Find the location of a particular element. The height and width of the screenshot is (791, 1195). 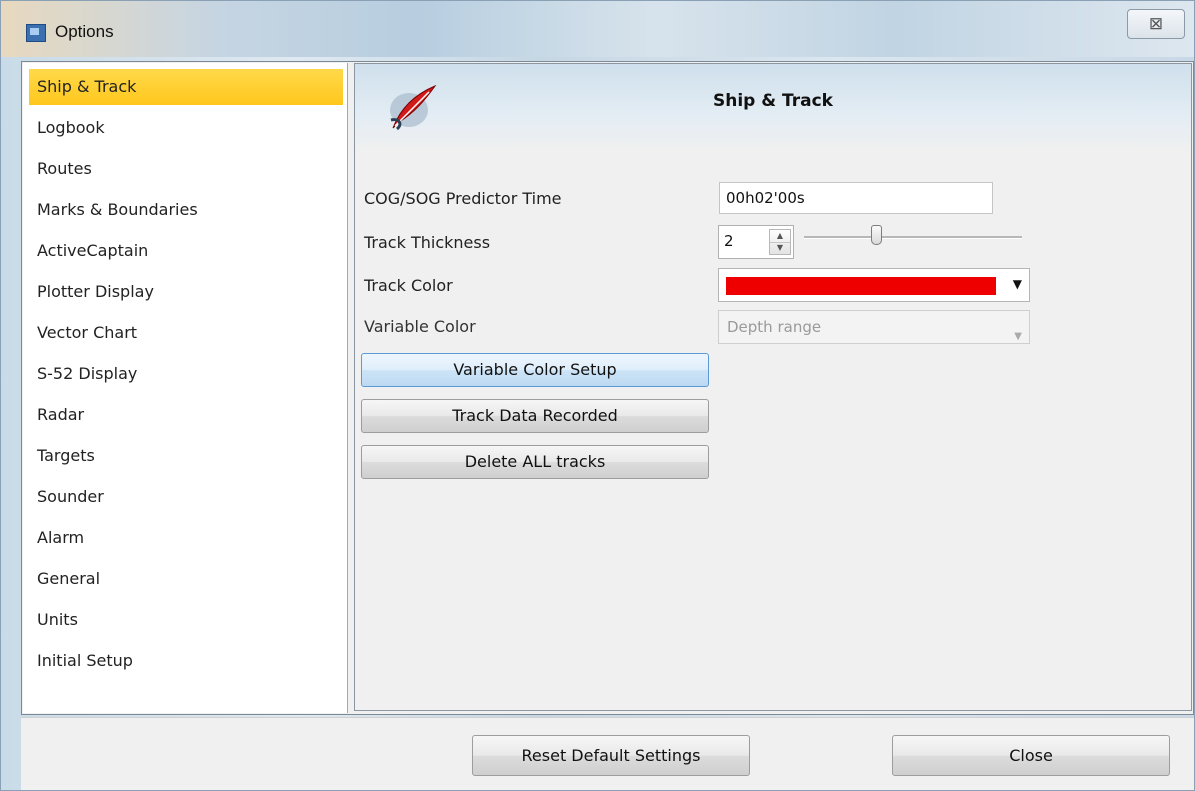

cog-sog-label: COG/SOG Predictor Time is located at coordinates (463, 198).